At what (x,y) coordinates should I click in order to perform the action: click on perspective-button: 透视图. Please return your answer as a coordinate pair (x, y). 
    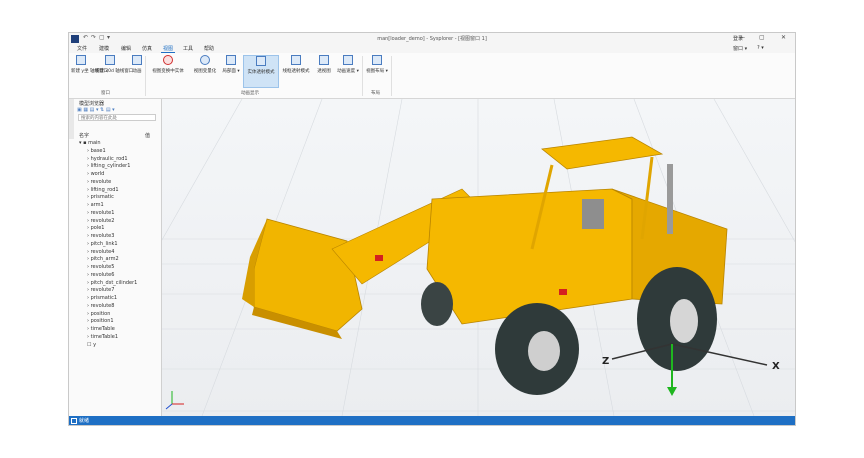
    Looking at the image, I should click on (324, 64).